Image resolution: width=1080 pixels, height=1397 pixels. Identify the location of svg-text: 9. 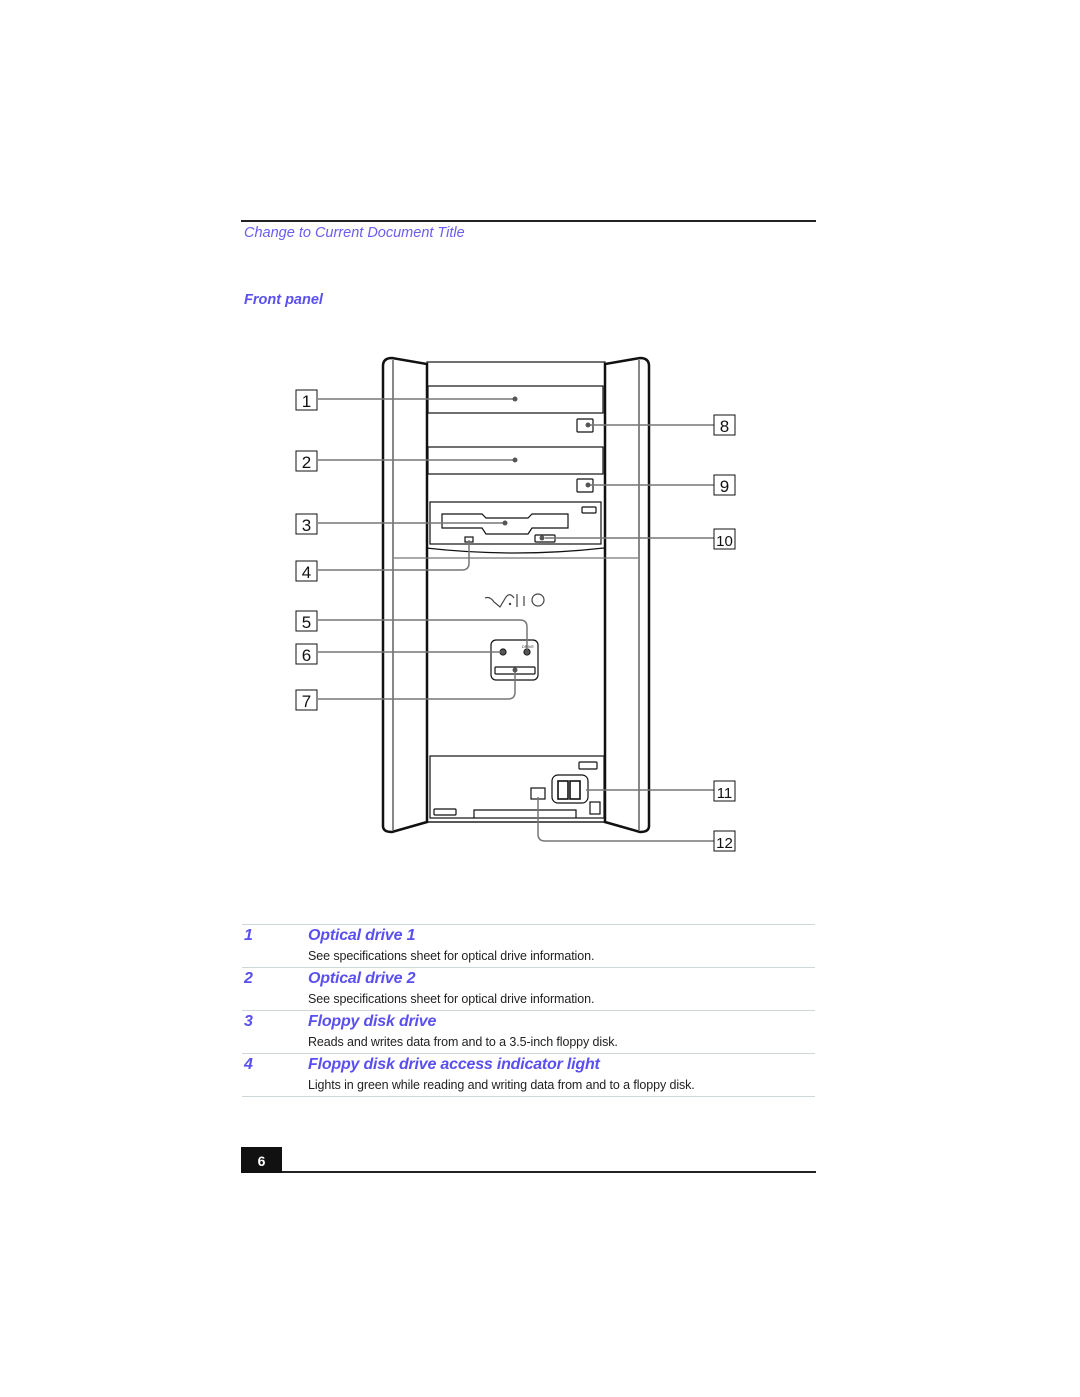
(724, 486).